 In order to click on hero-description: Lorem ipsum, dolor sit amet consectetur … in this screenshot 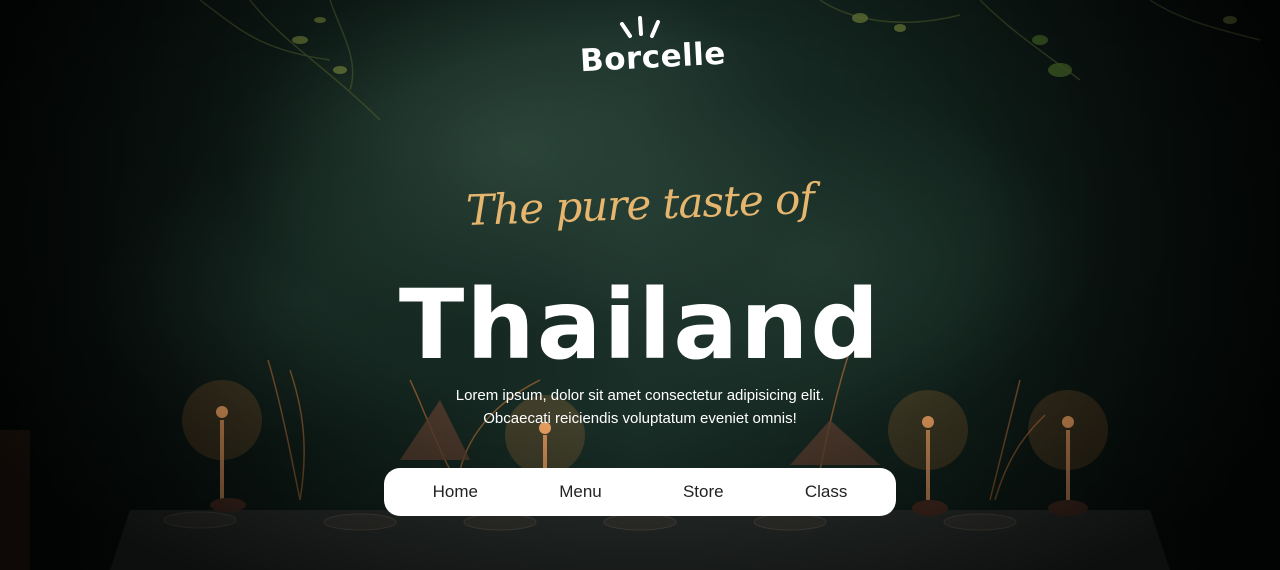, I will do `click(640, 407)`.